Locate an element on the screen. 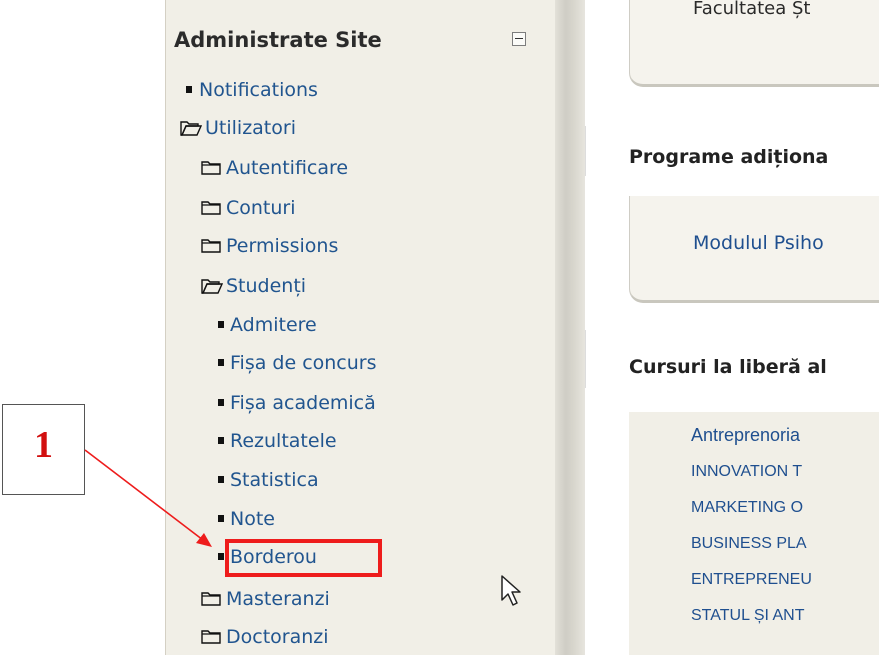  tree-item-label: Permissions is located at coordinates (282, 246).